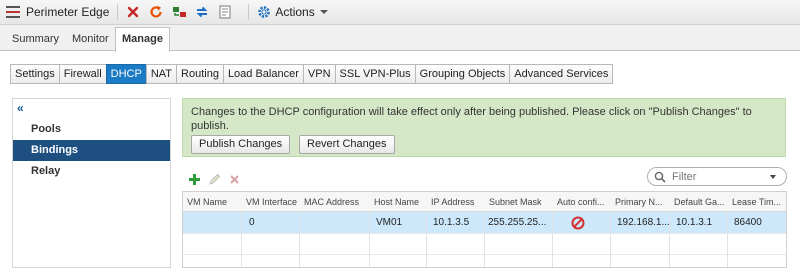  What do you see at coordinates (519, 202) in the screenshot?
I see `column-header-subnet-mask: Subnet Mask` at bounding box center [519, 202].